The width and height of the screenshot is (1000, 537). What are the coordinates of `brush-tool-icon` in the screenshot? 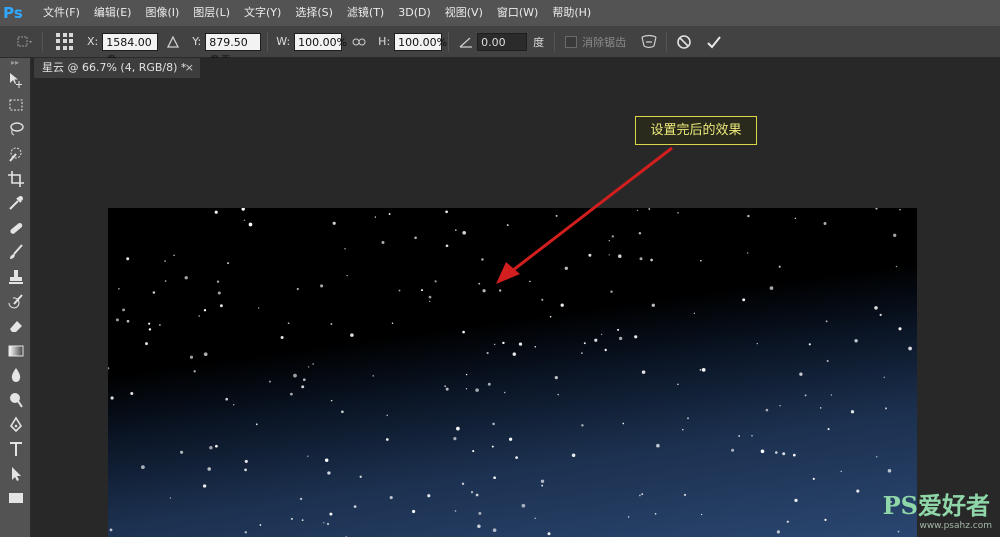 It's located at (15, 252).